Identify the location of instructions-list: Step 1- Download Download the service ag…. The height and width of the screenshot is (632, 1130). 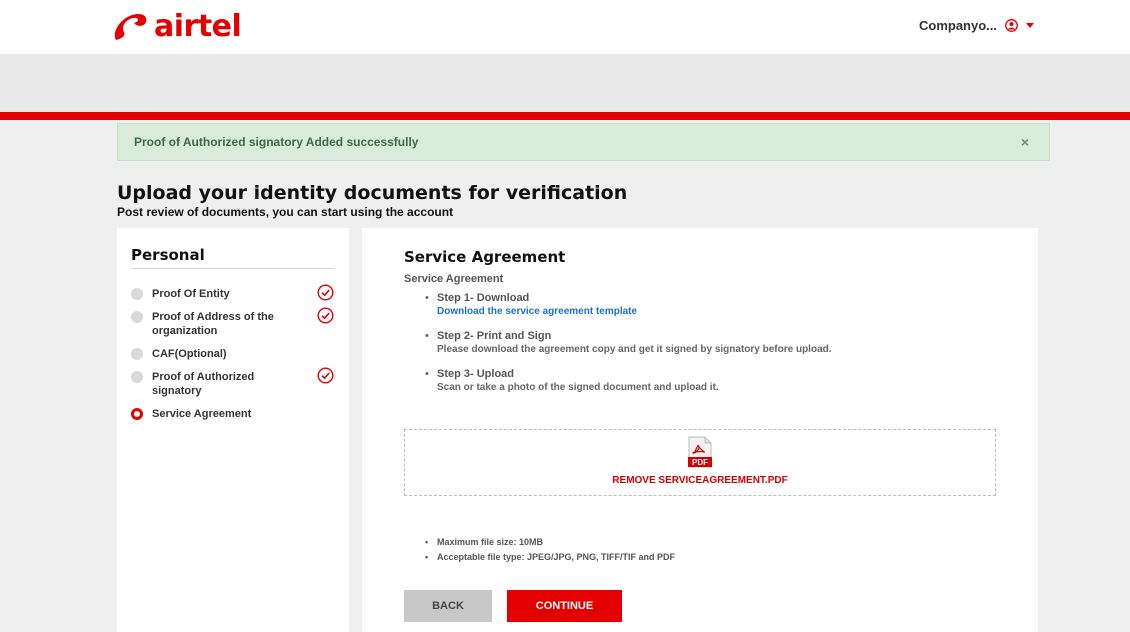
(710, 343).